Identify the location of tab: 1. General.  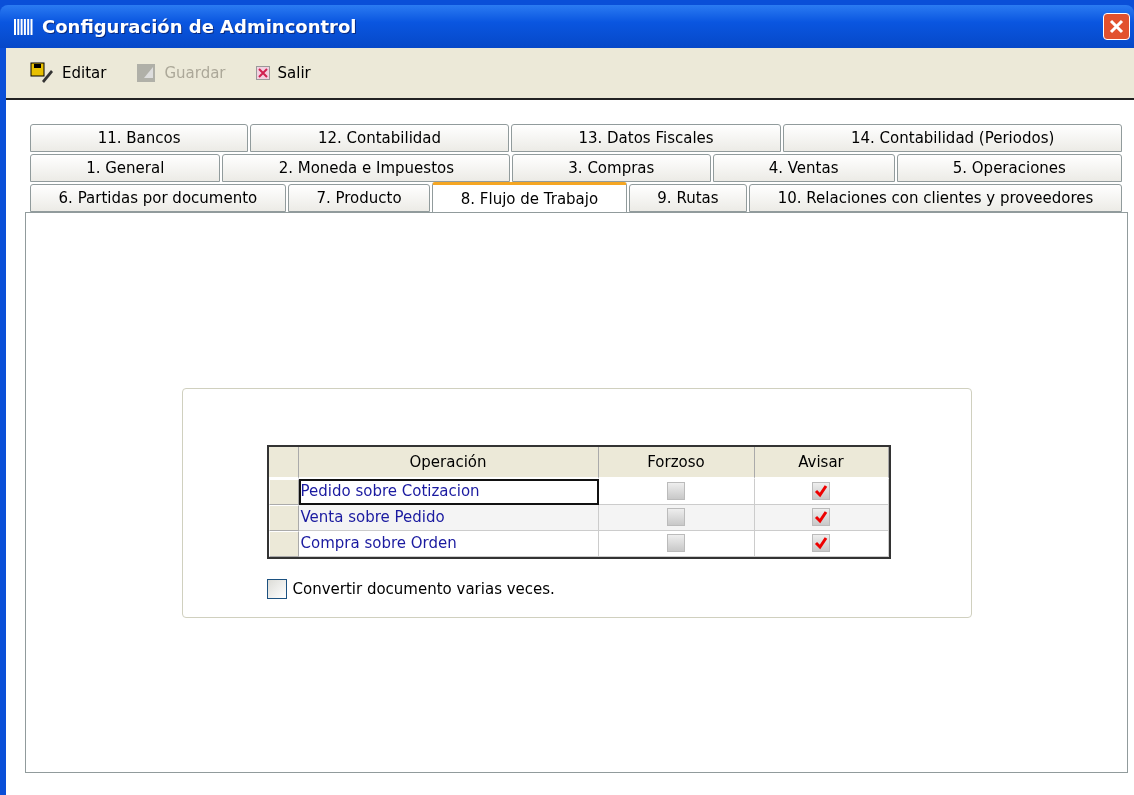
(125, 168).